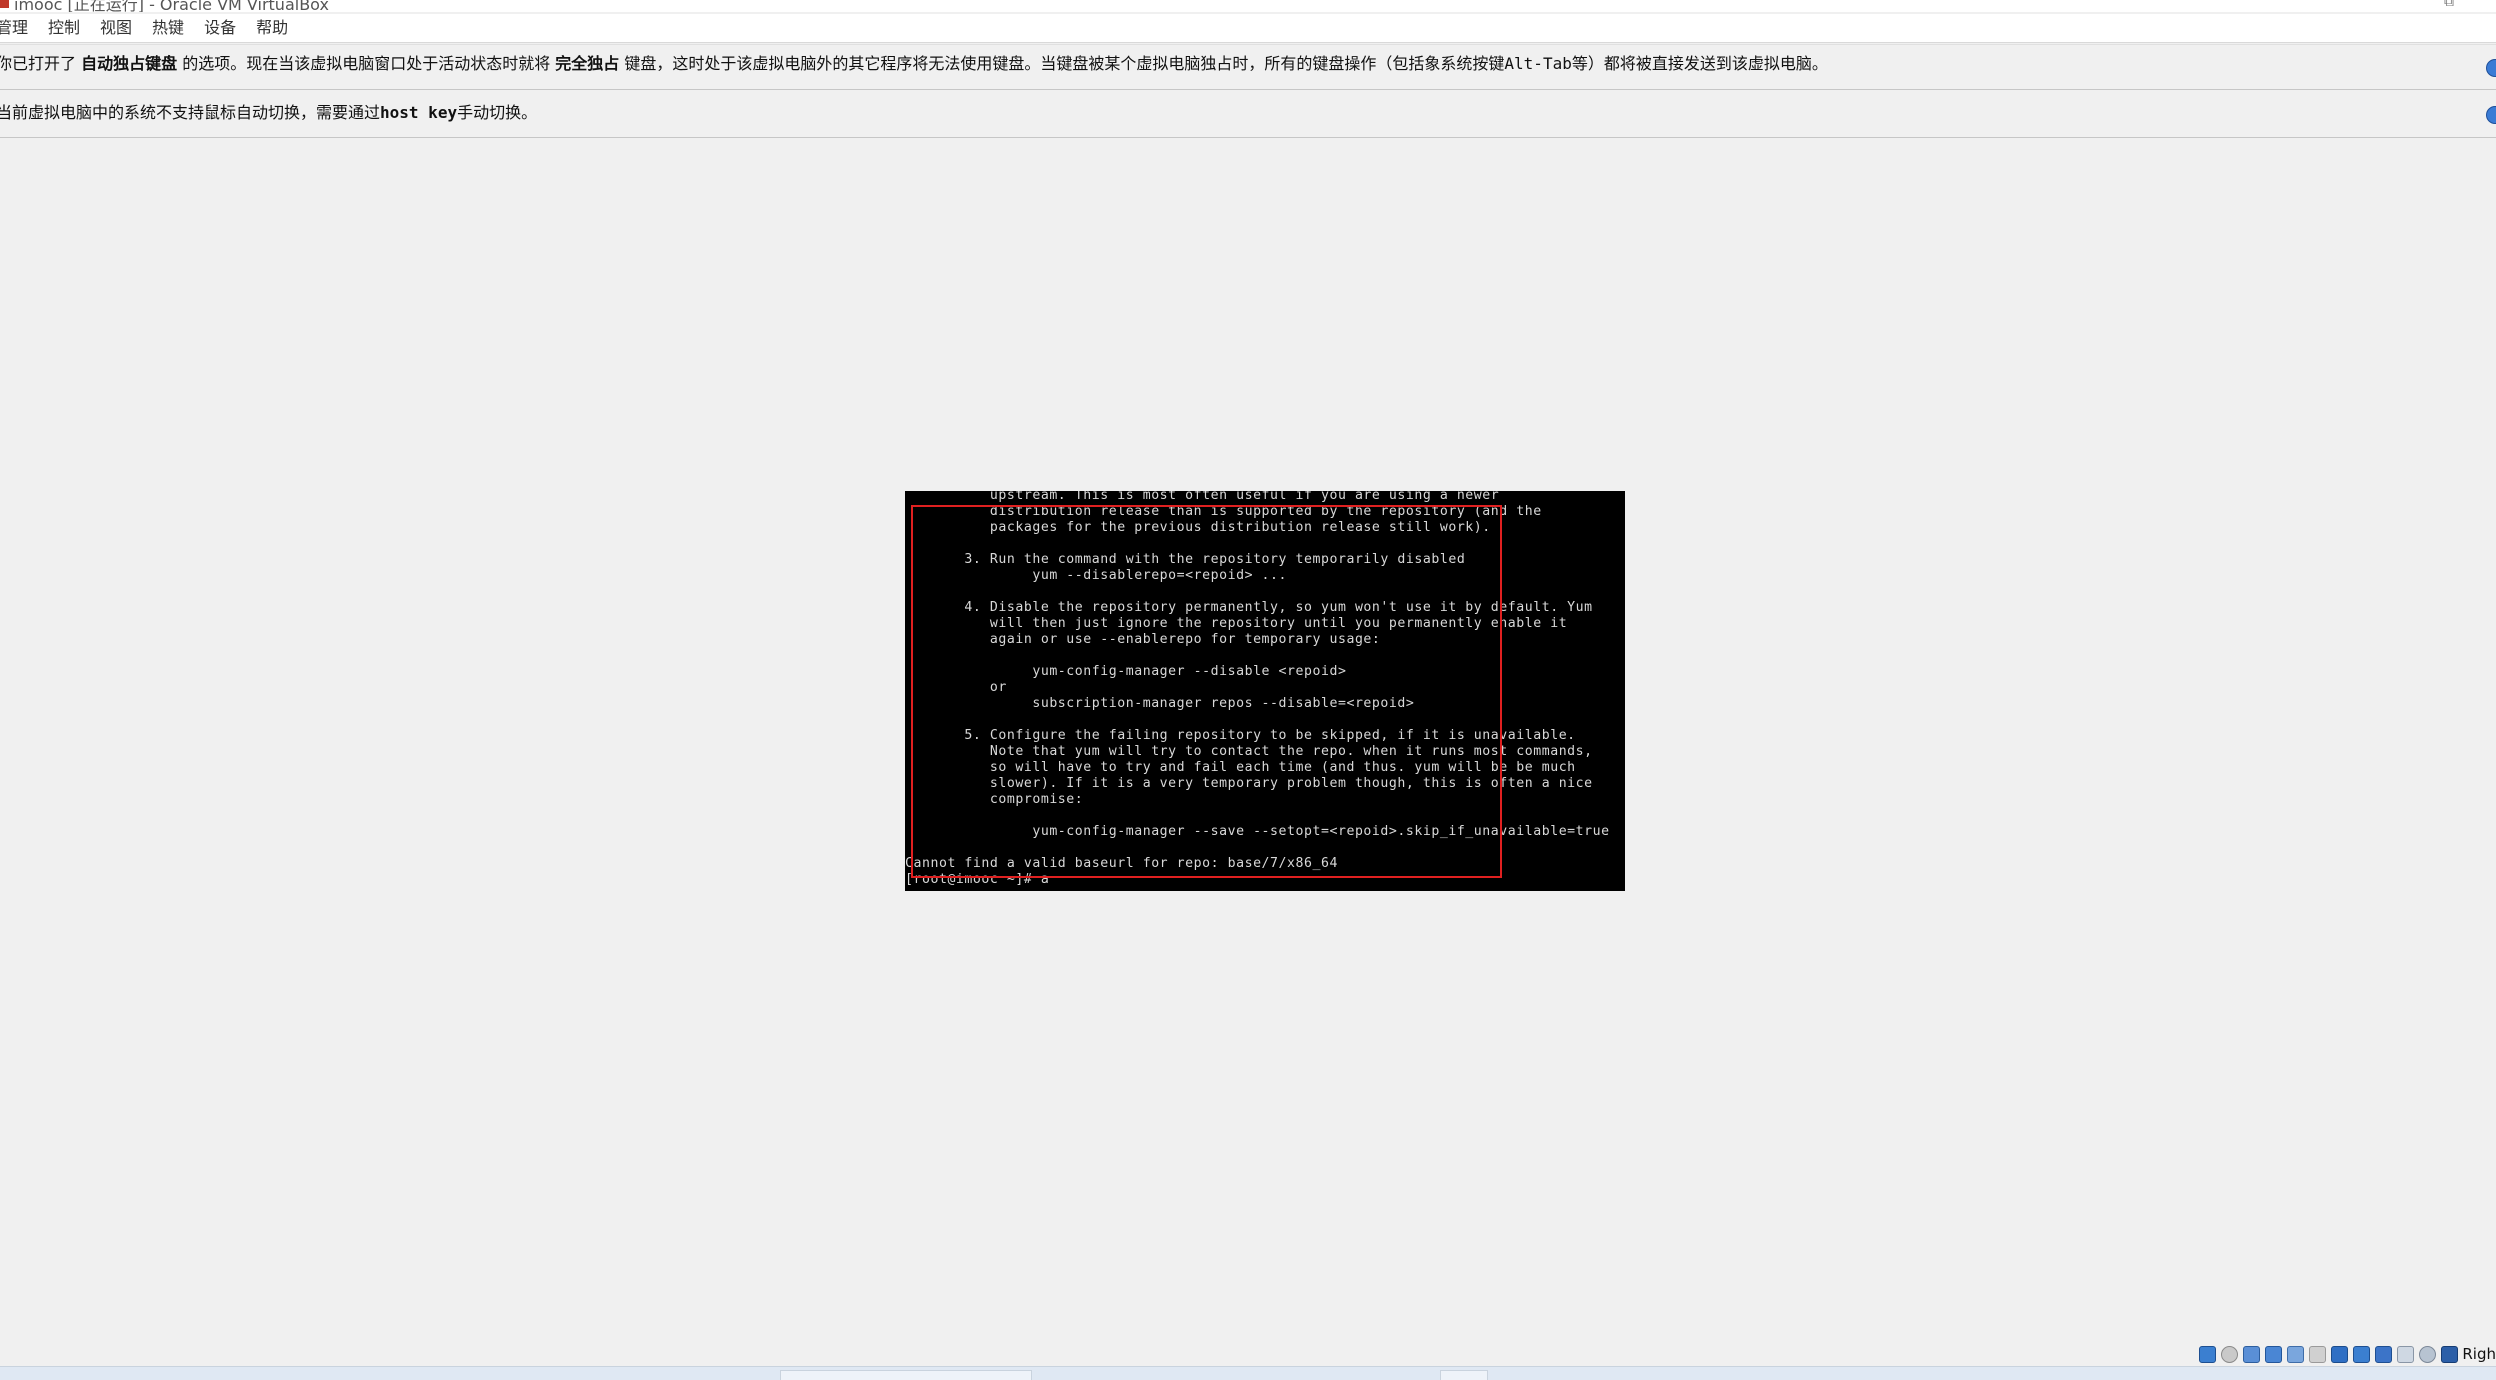  I want to click on virtualbox-app-icon, so click(4, 4).